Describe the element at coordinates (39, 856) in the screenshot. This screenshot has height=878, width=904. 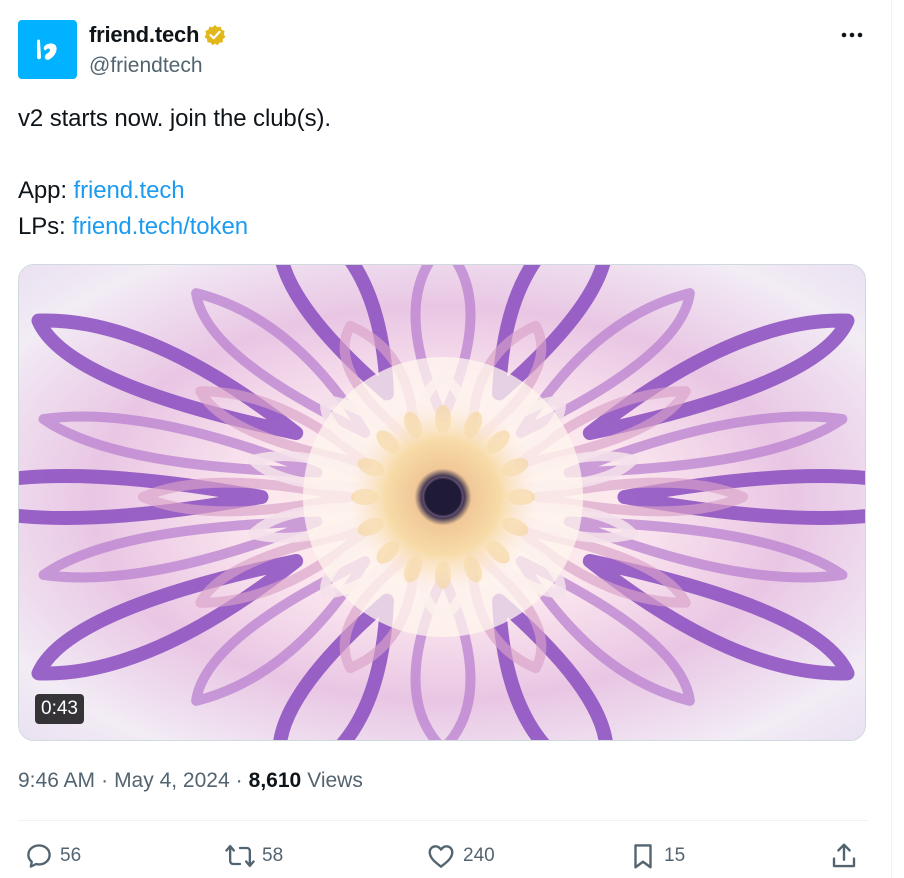
I see `reply-icon` at that location.